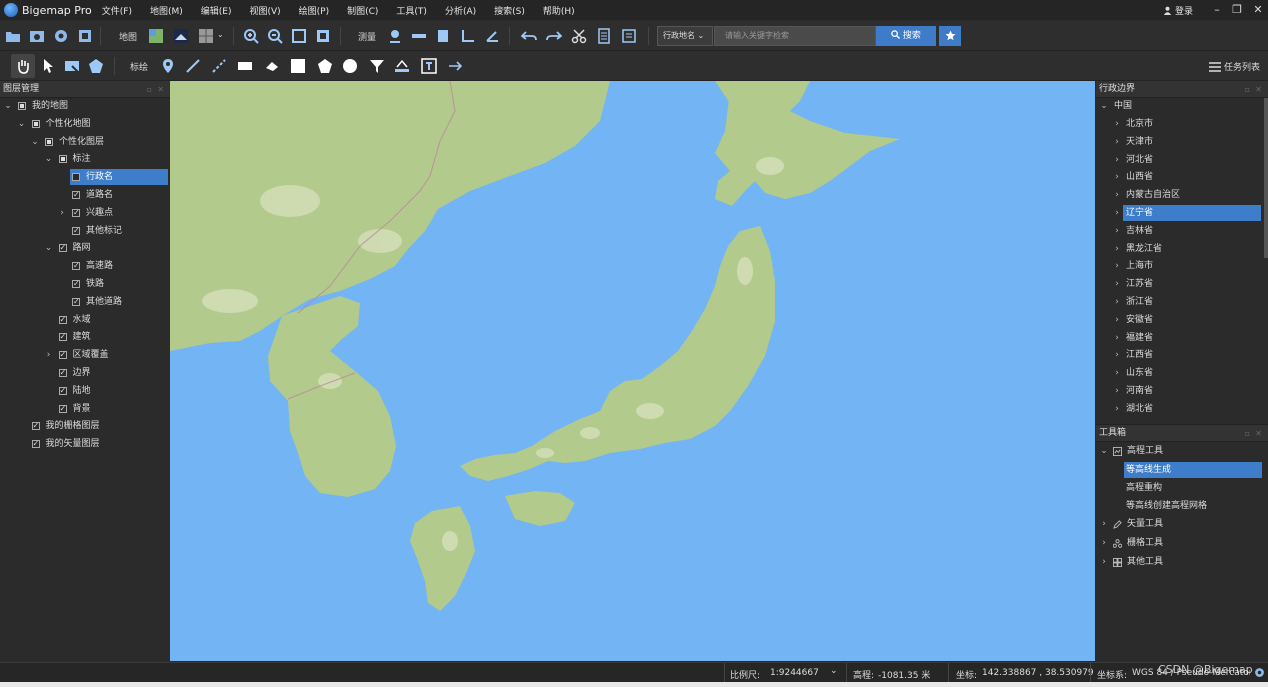 The image size is (1268, 687). I want to click on polygon-icon, so click(325, 66).